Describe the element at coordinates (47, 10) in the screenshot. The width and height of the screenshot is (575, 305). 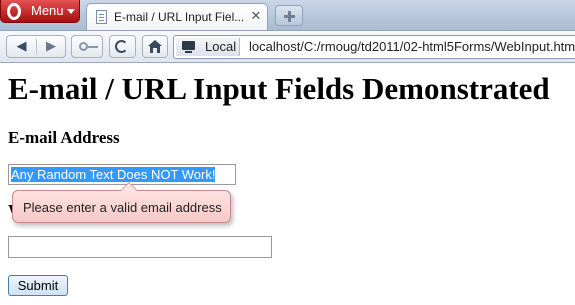
I see `menu-label: Menu` at that location.